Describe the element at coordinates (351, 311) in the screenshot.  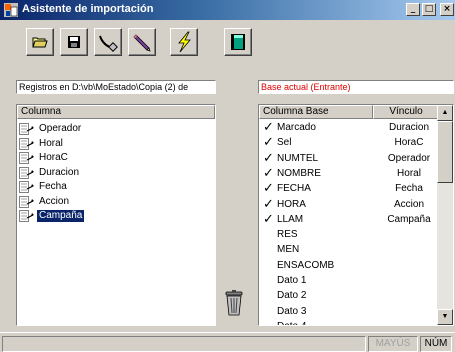
I see `table-row: Dato 3` at that location.